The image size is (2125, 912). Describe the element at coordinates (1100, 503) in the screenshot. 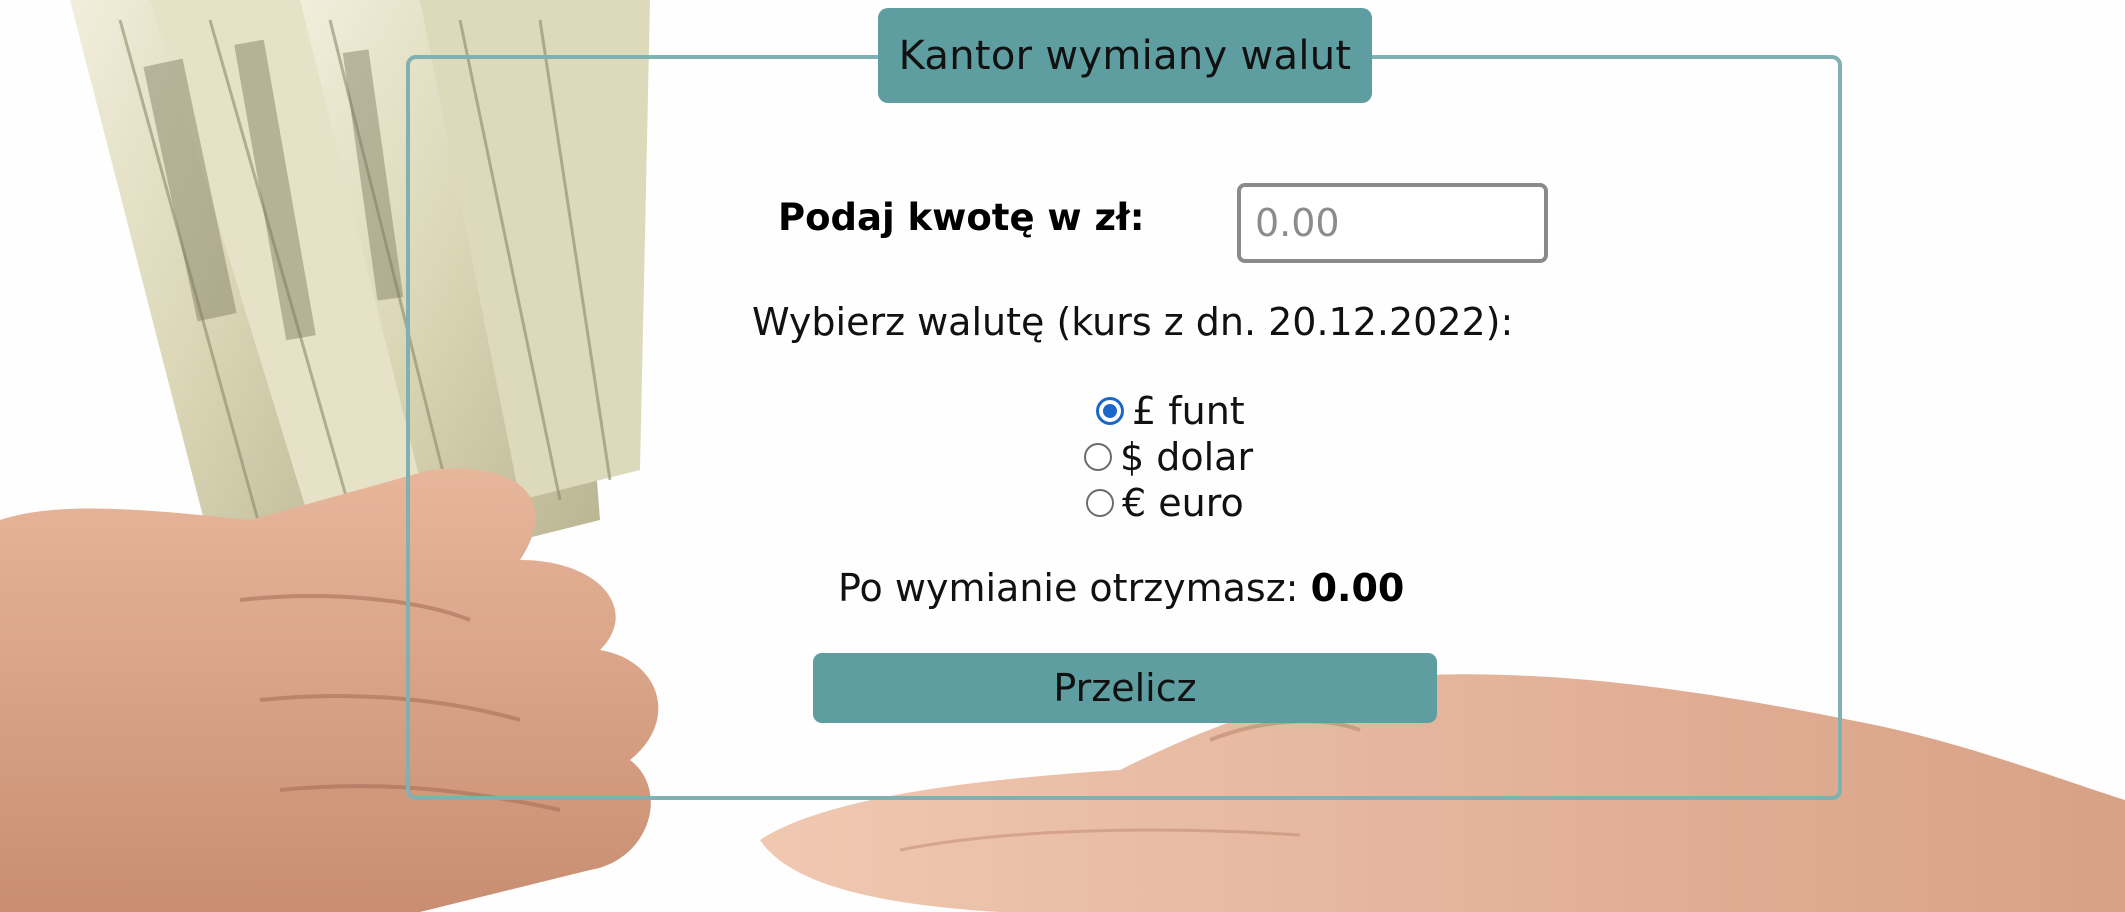

I see `radio-euro` at that location.